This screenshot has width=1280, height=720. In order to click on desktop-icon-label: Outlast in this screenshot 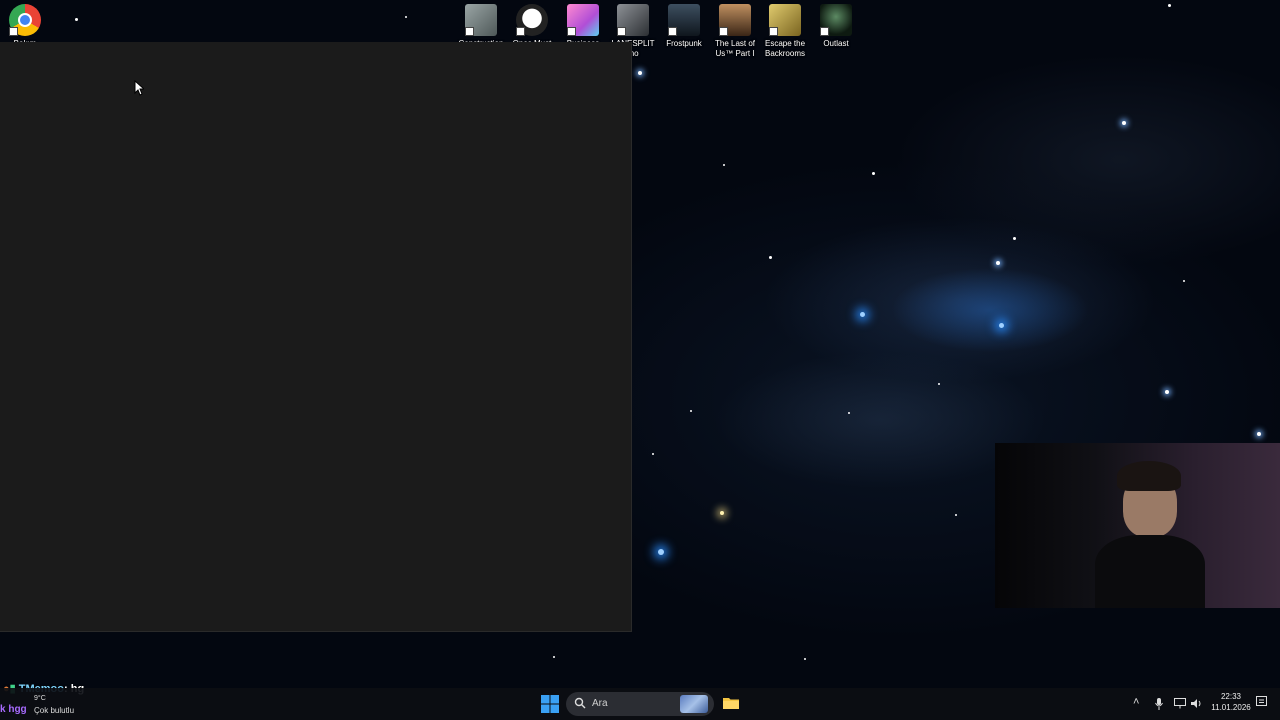, I will do `click(836, 43)`.